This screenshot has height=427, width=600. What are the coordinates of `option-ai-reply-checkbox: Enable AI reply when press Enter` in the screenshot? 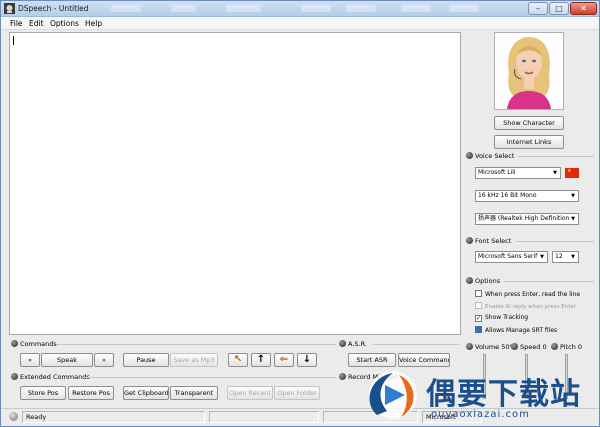 It's located at (525, 306).